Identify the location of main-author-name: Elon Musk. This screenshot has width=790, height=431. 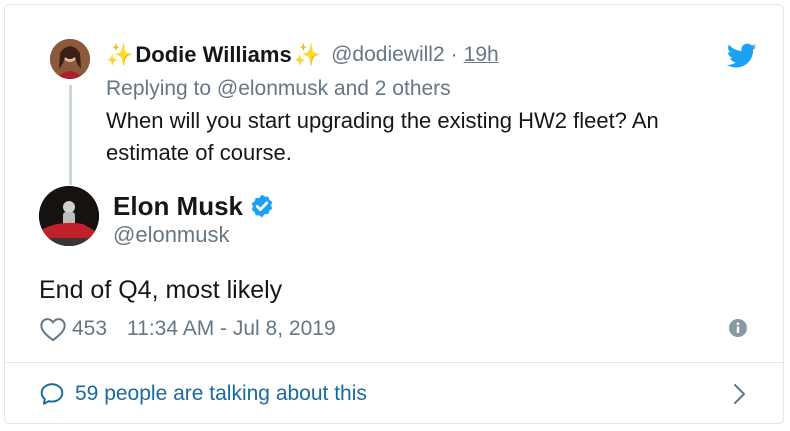
(178, 206).